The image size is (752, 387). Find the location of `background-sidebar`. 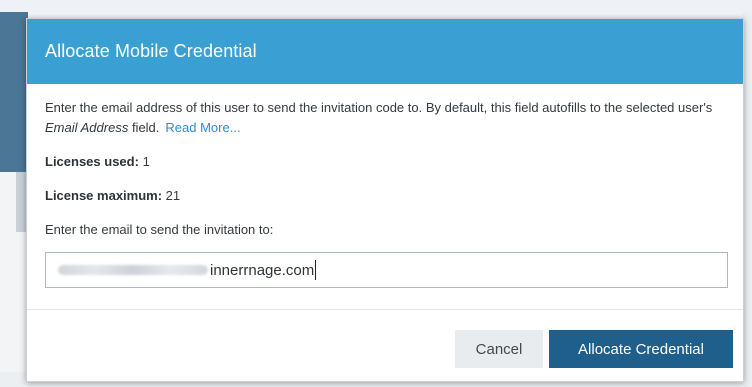

background-sidebar is located at coordinates (14, 92).